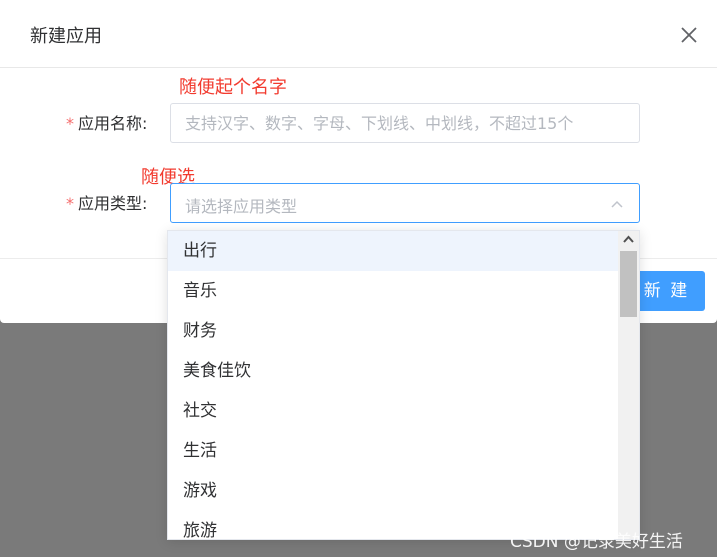 This screenshot has width=717, height=557. What do you see at coordinates (405, 203) in the screenshot?
I see `app-type-select: 请选择应用类型` at bounding box center [405, 203].